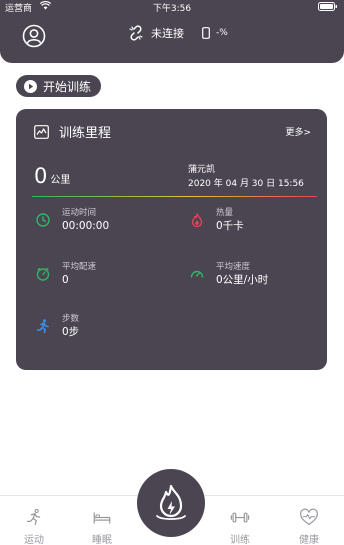  Describe the element at coordinates (33, 517) in the screenshot. I see `running-icon` at that location.